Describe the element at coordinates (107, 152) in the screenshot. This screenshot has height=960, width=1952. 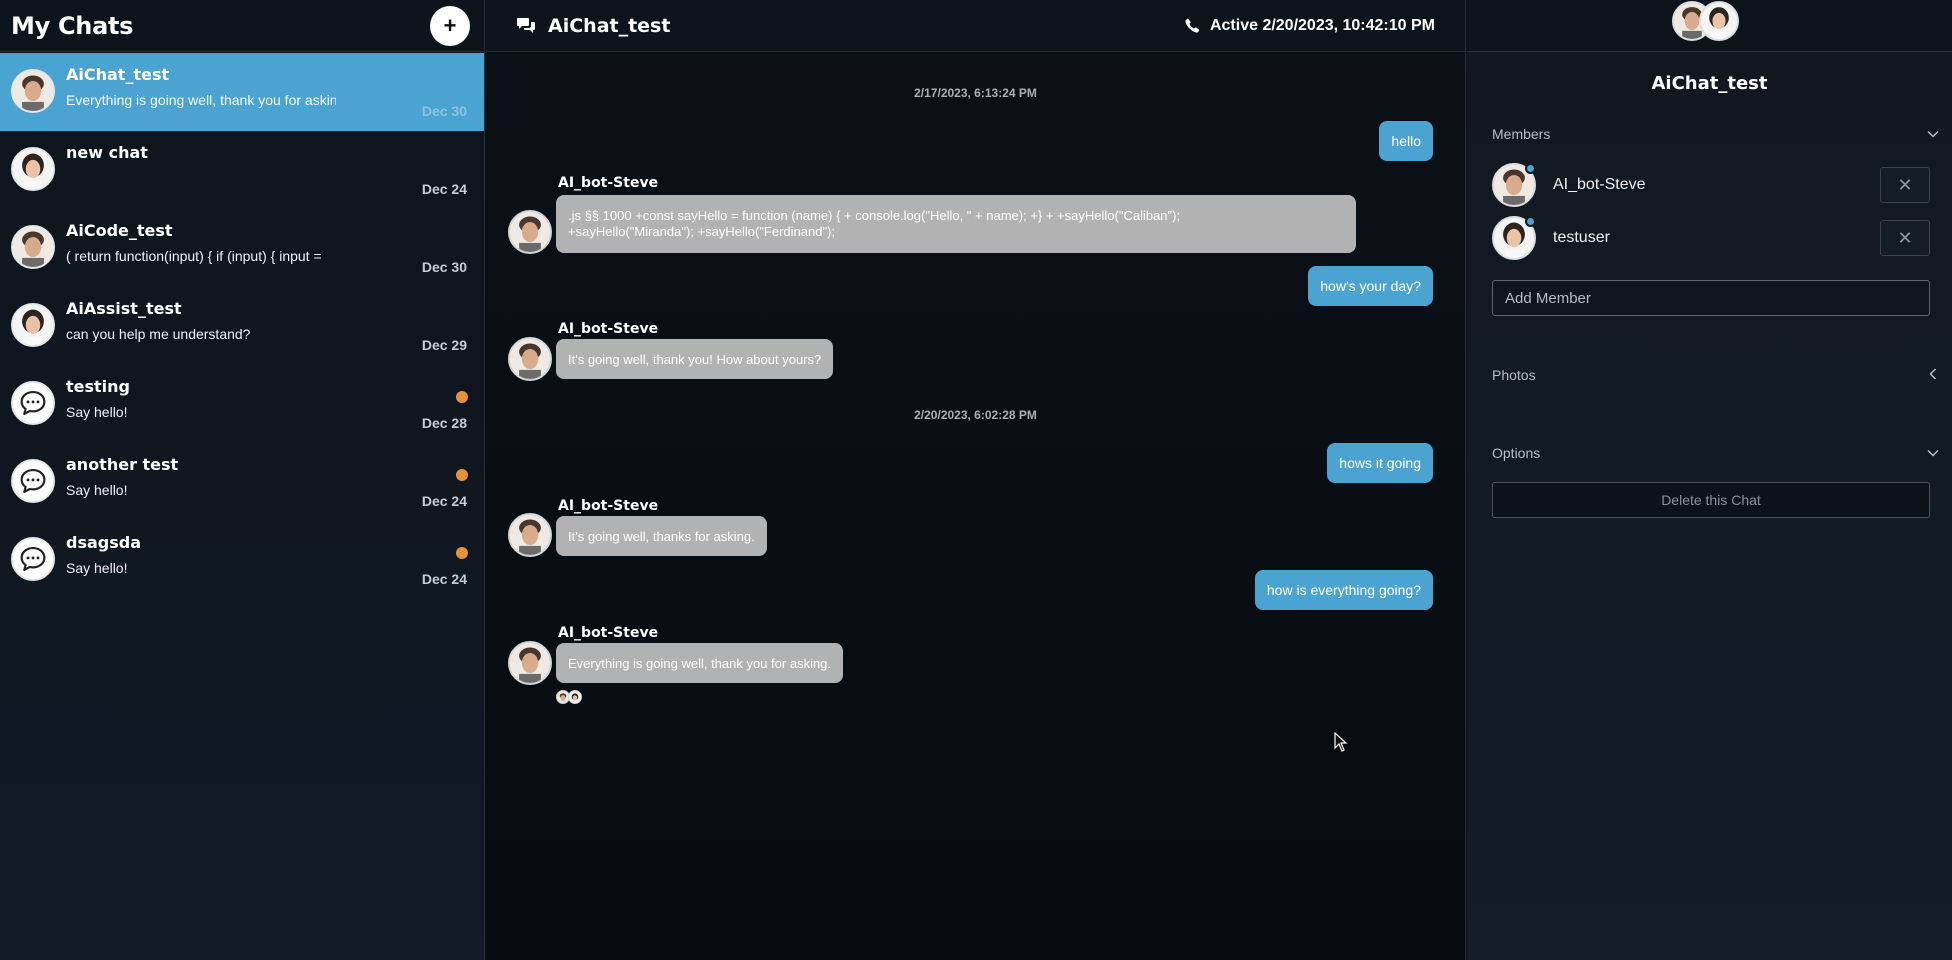
I see `chat-name: new chat` at that location.